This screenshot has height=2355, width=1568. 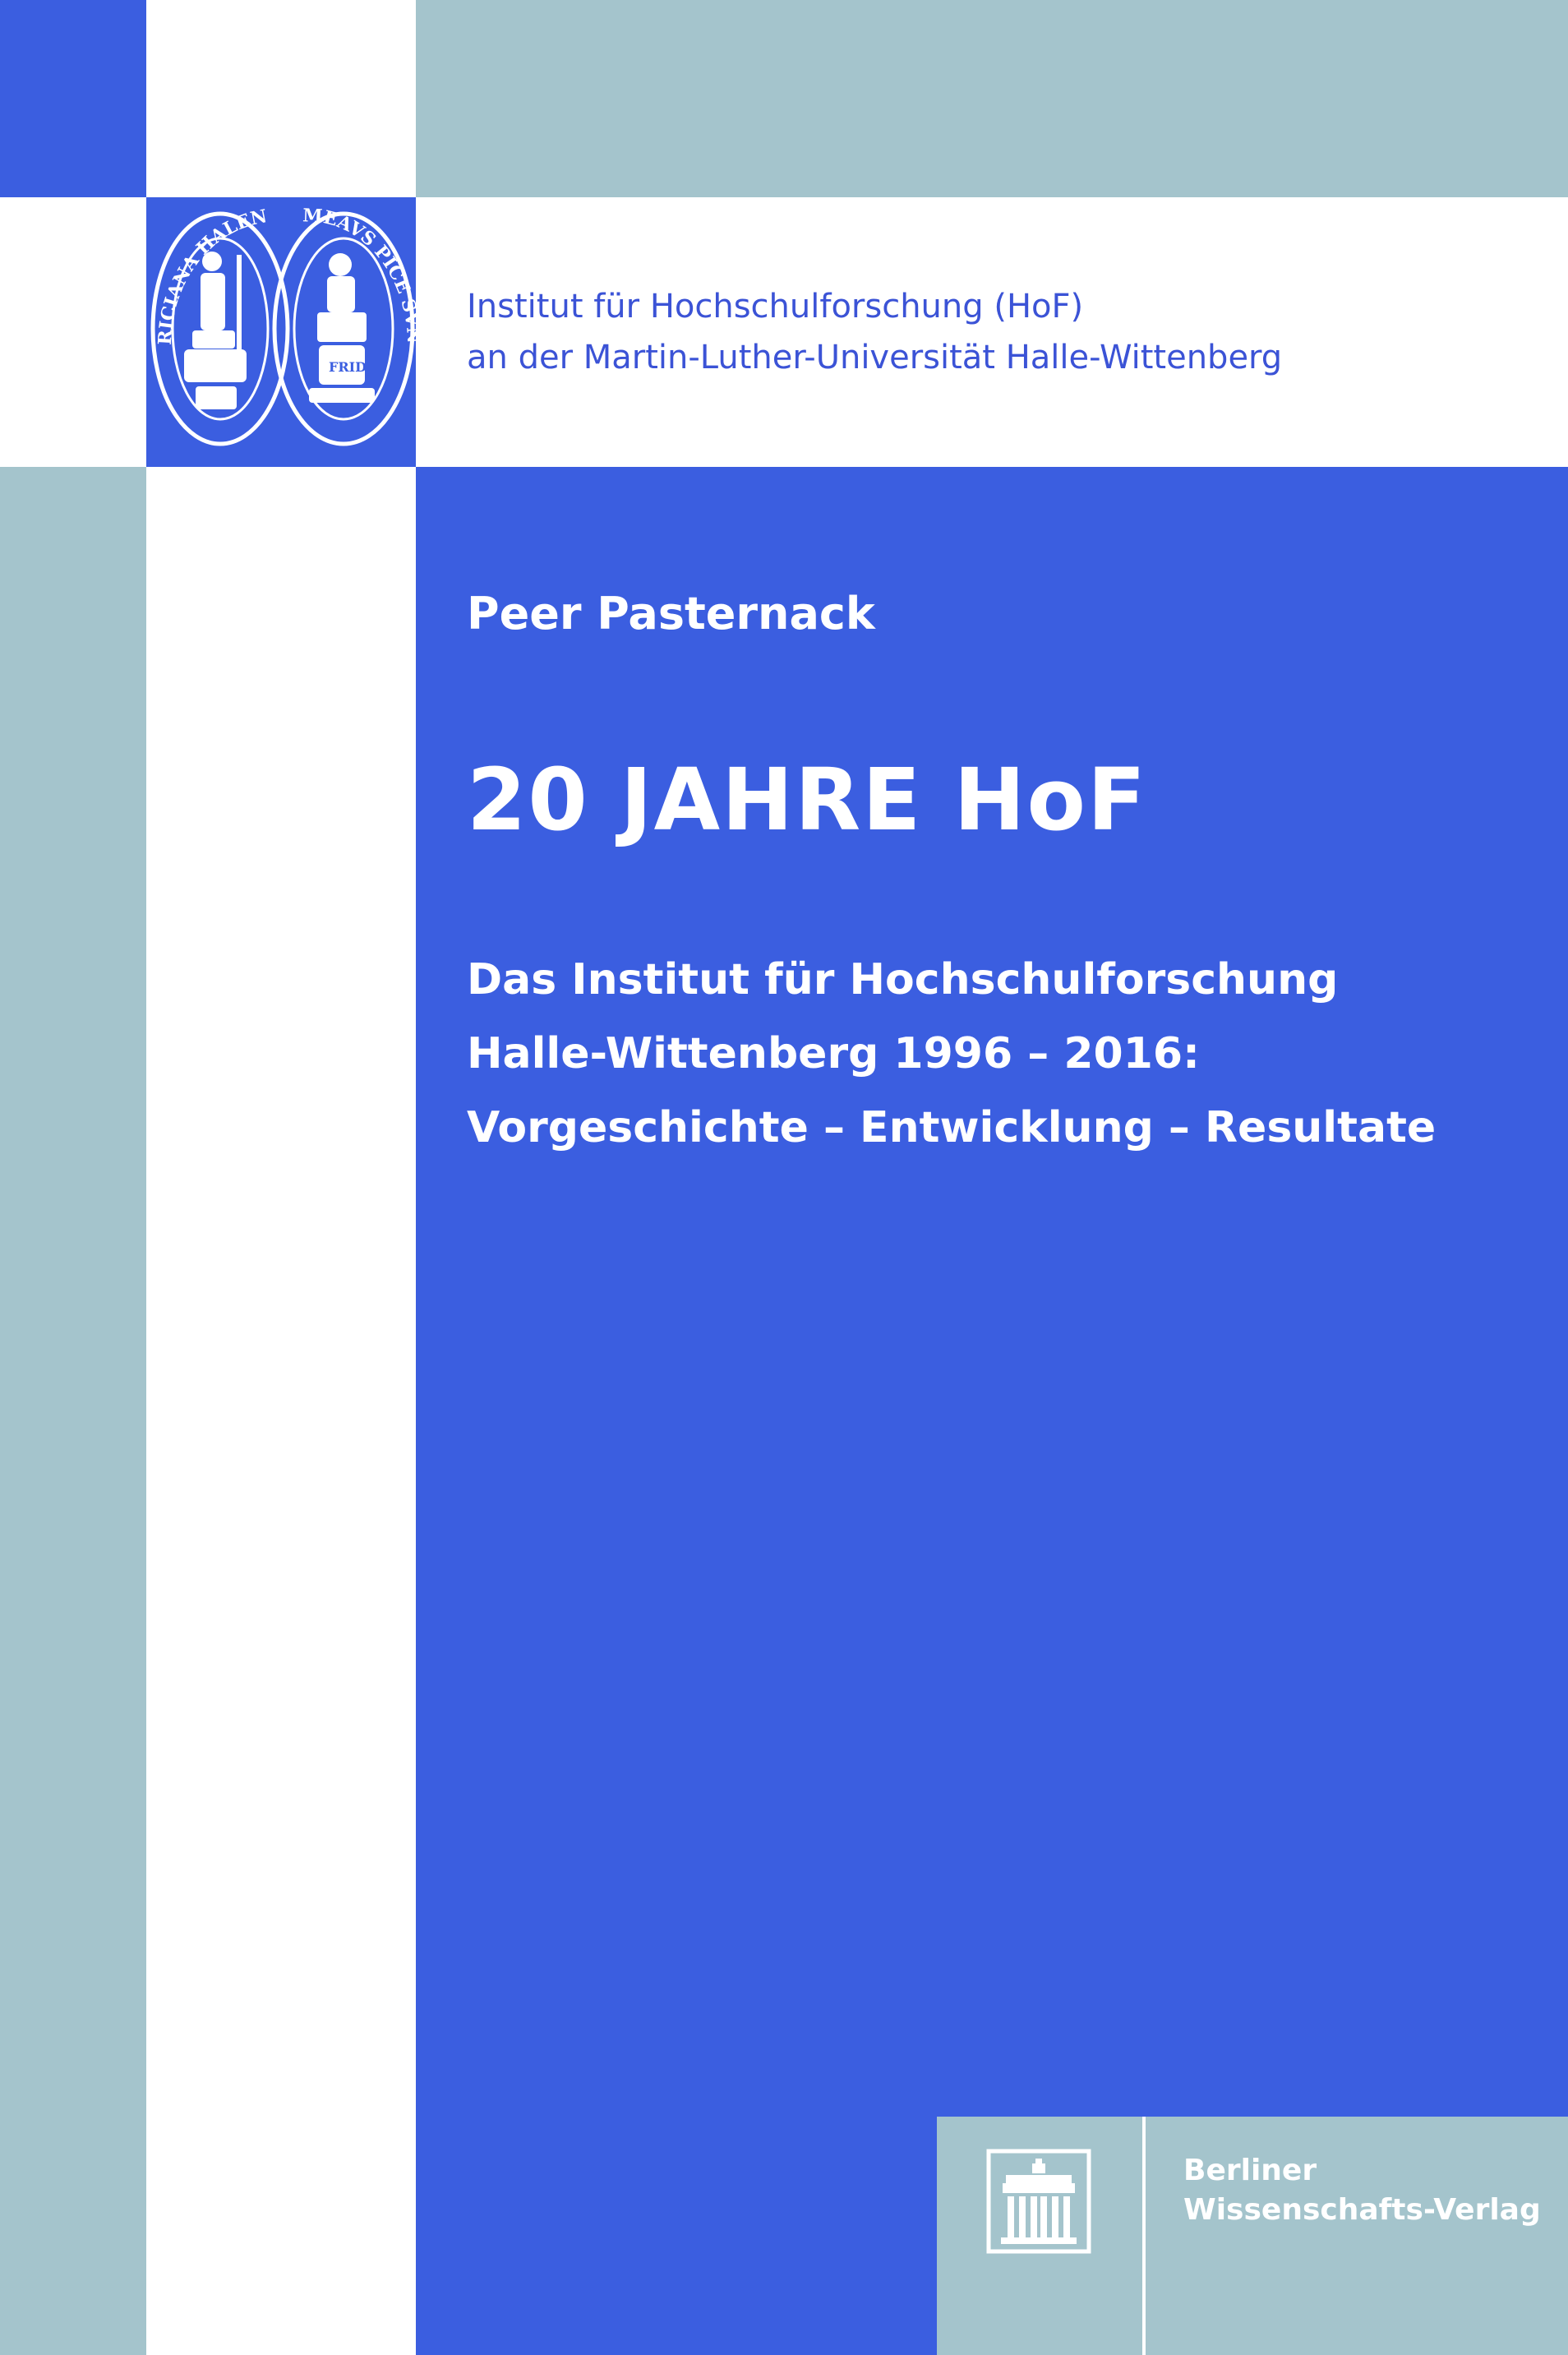 What do you see at coordinates (1362, 2210) in the screenshot?
I see `publisher-name-line-2: Wissenschafts-Verlag` at bounding box center [1362, 2210].